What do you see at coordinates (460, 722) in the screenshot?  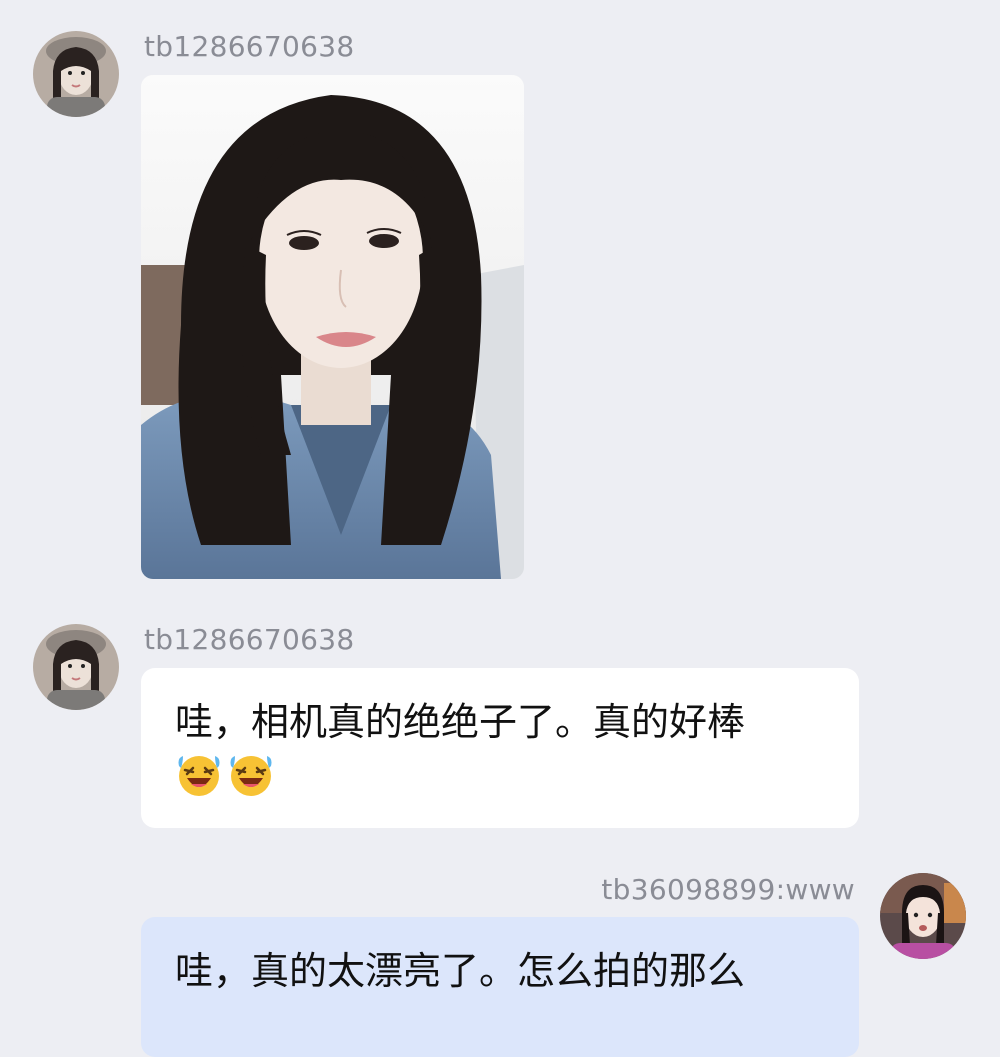 I see `message-text: 哇，相机真的绝绝子了。真的好棒` at bounding box center [460, 722].